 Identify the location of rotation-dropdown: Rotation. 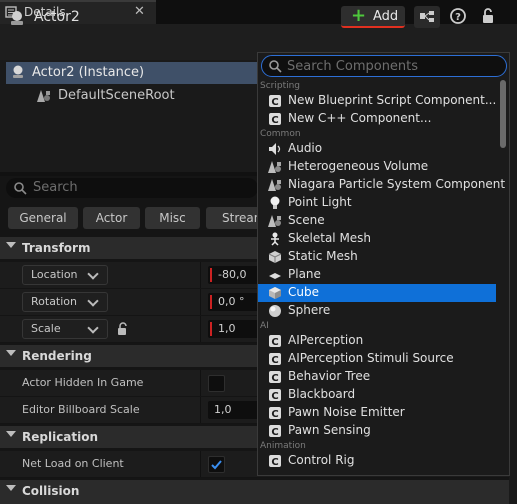
(65, 302).